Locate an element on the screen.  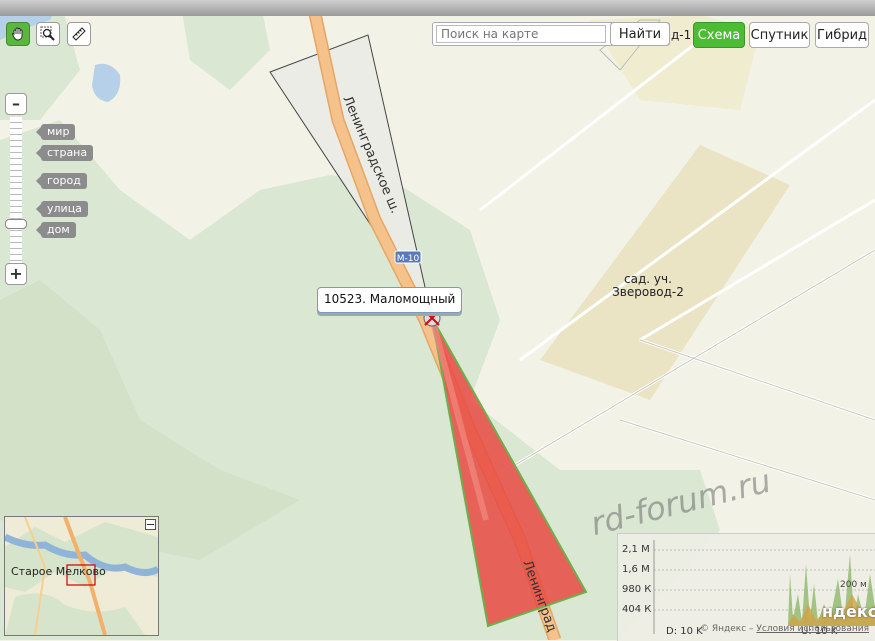
zoom-track is located at coordinates (16, 190).